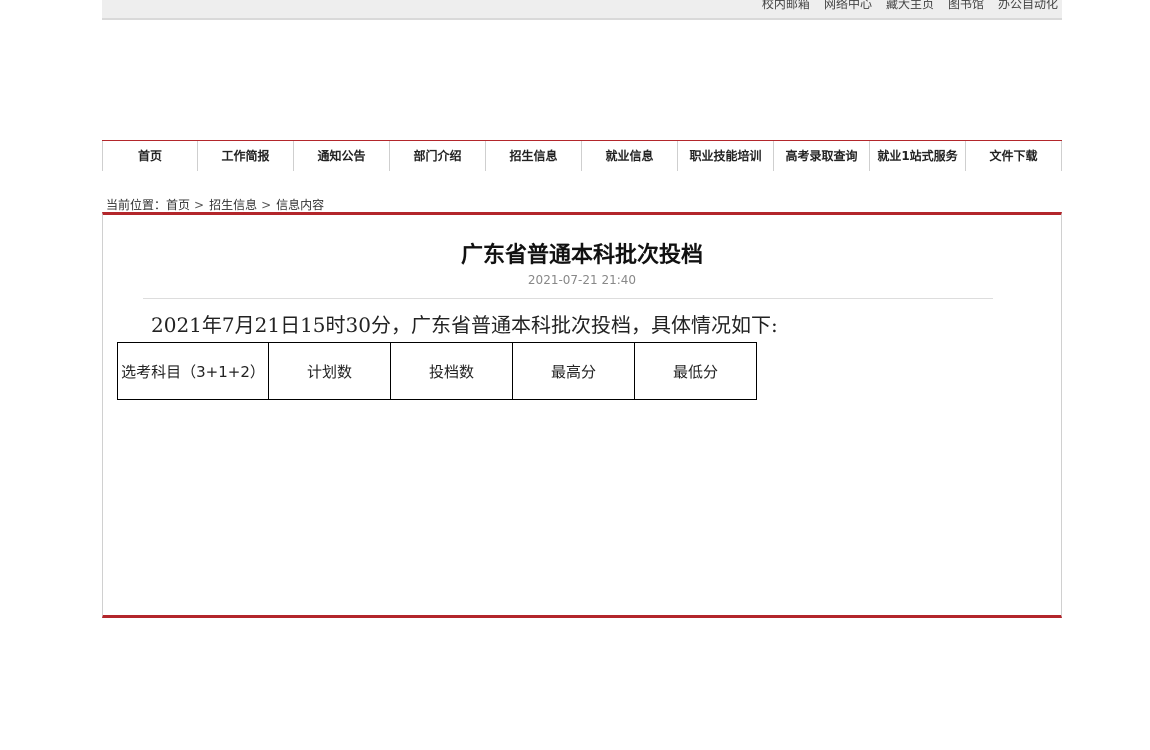  Describe the element at coordinates (438, 156) in the screenshot. I see `nav-item-department: 部门介绍` at that location.